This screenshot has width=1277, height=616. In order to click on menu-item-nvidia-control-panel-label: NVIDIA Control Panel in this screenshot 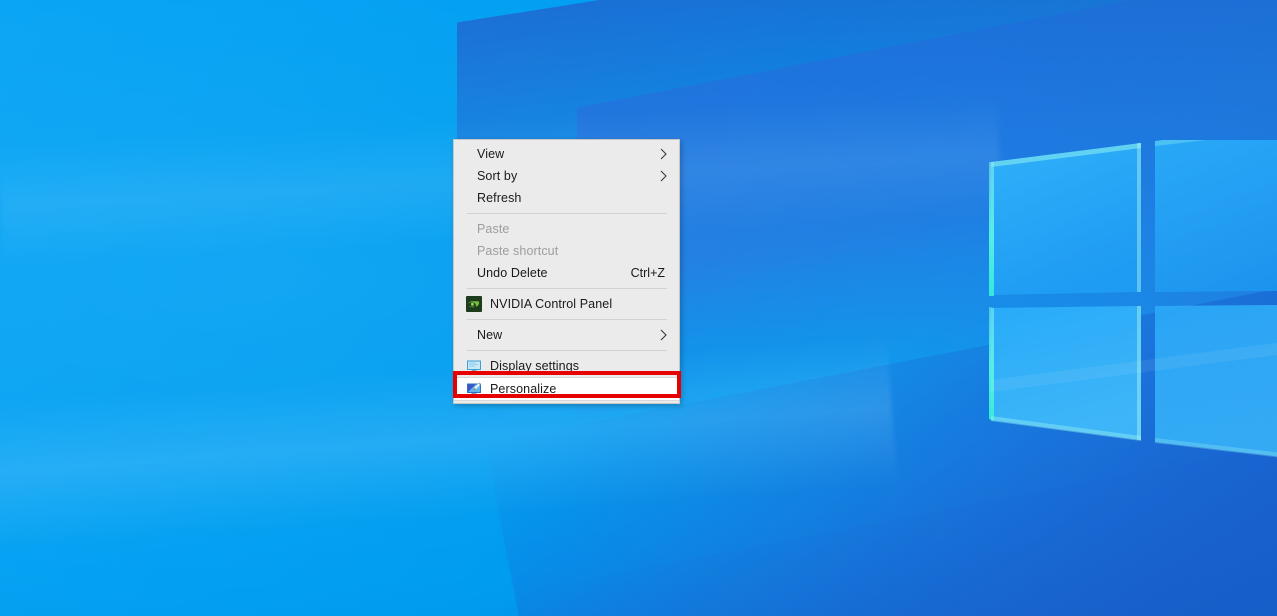, I will do `click(551, 304)`.